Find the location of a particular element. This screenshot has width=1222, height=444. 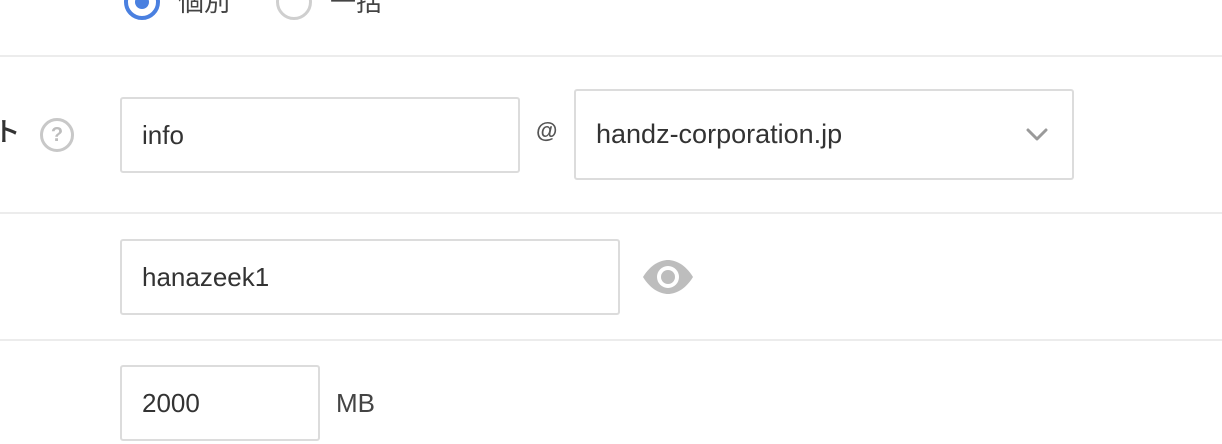

at-symbol: @ is located at coordinates (547, 130).